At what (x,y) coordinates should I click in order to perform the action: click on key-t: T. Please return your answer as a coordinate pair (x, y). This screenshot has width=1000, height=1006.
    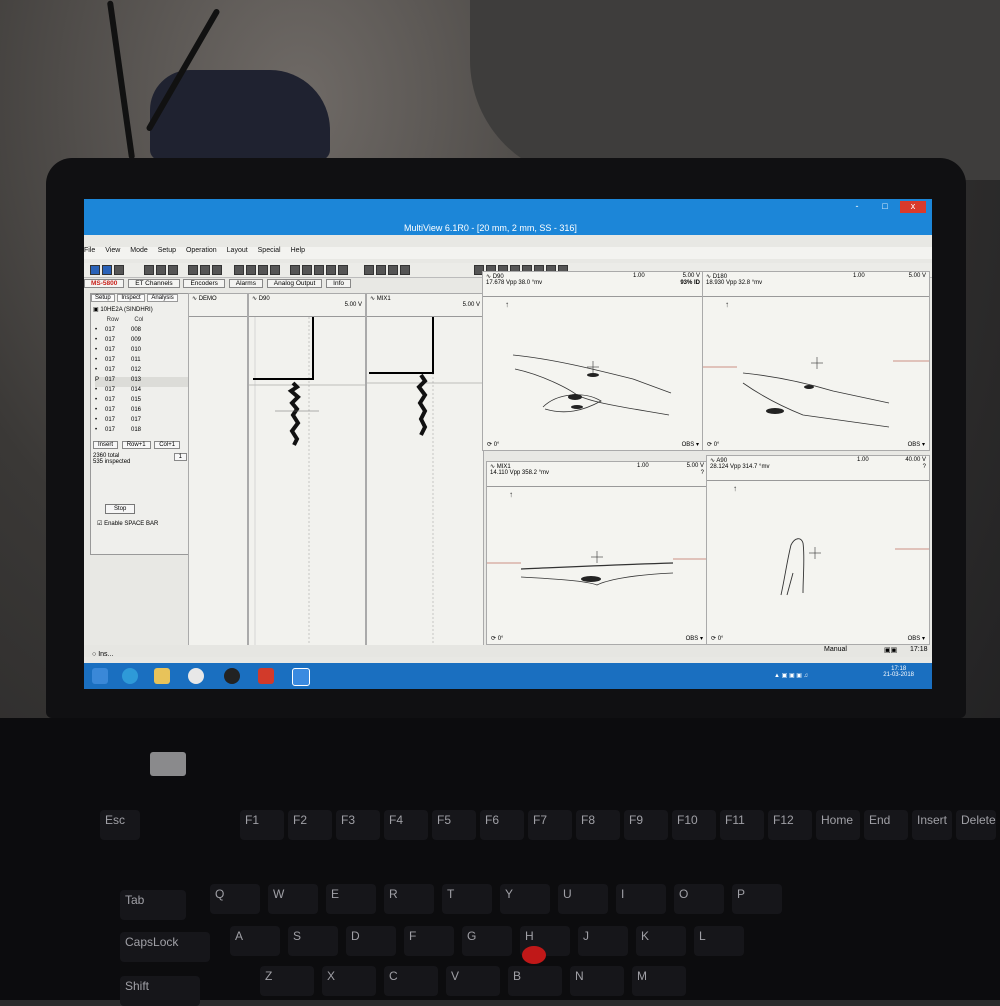
    Looking at the image, I should click on (467, 899).